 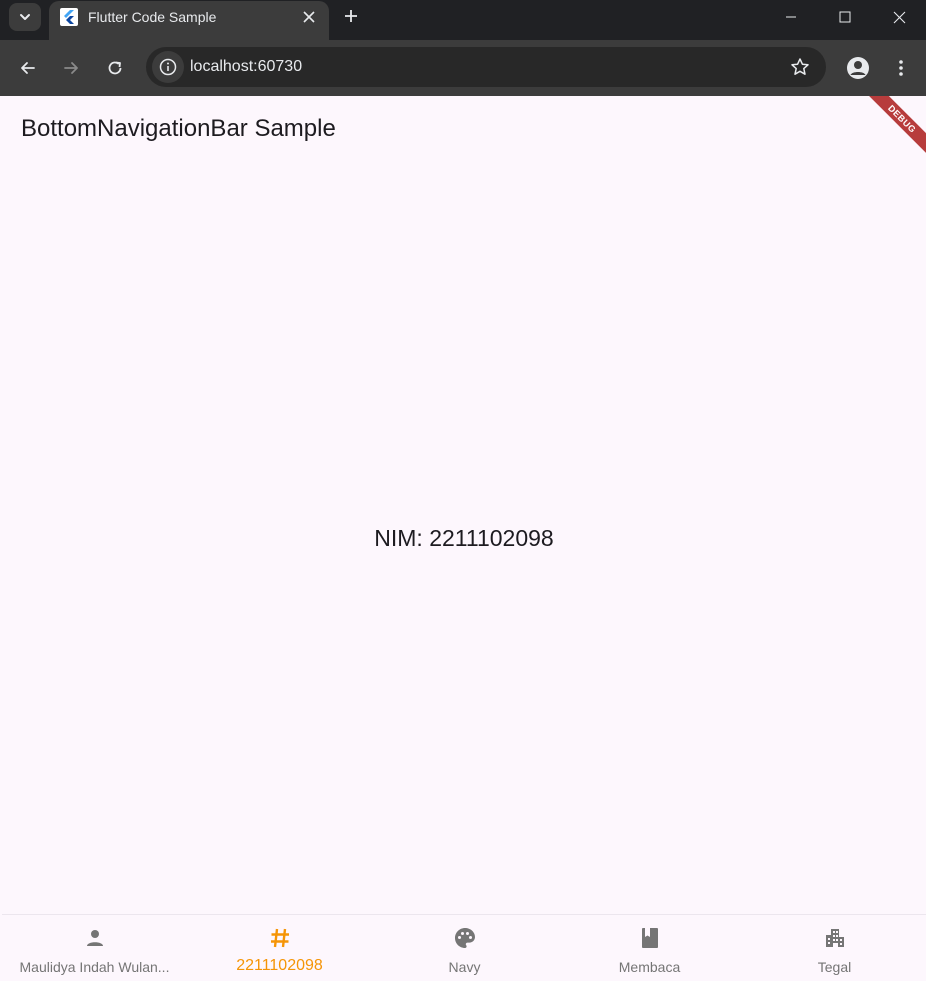 I want to click on nav-item-nim: 2211102098, so click(x=279, y=948).